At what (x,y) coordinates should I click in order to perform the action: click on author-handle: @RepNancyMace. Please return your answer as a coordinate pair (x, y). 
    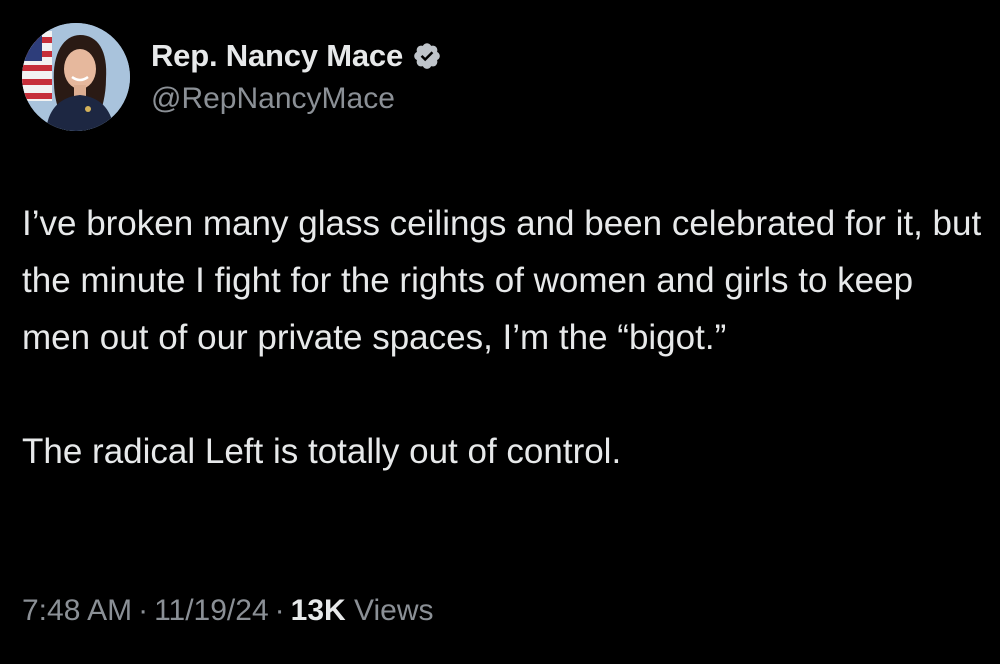
    Looking at the image, I should click on (273, 99).